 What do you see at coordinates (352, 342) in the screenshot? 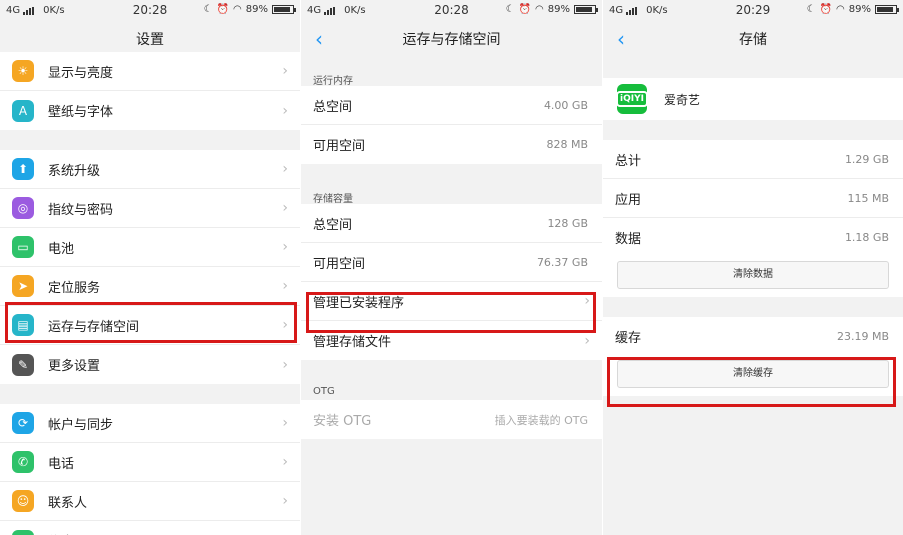
I see `row-label: 管理存储文件` at bounding box center [352, 342].